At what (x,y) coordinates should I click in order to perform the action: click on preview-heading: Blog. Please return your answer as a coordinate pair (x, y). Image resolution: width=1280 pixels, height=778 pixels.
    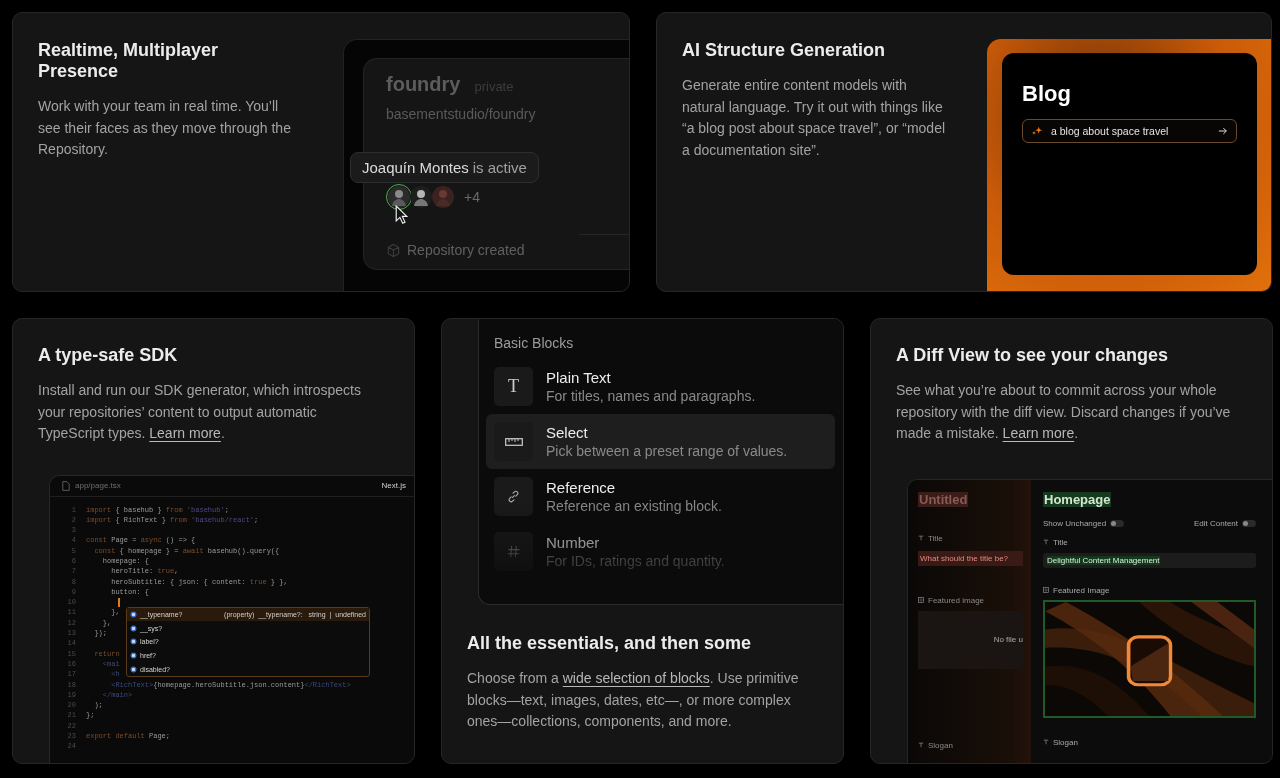
    Looking at the image, I should click on (1047, 94).